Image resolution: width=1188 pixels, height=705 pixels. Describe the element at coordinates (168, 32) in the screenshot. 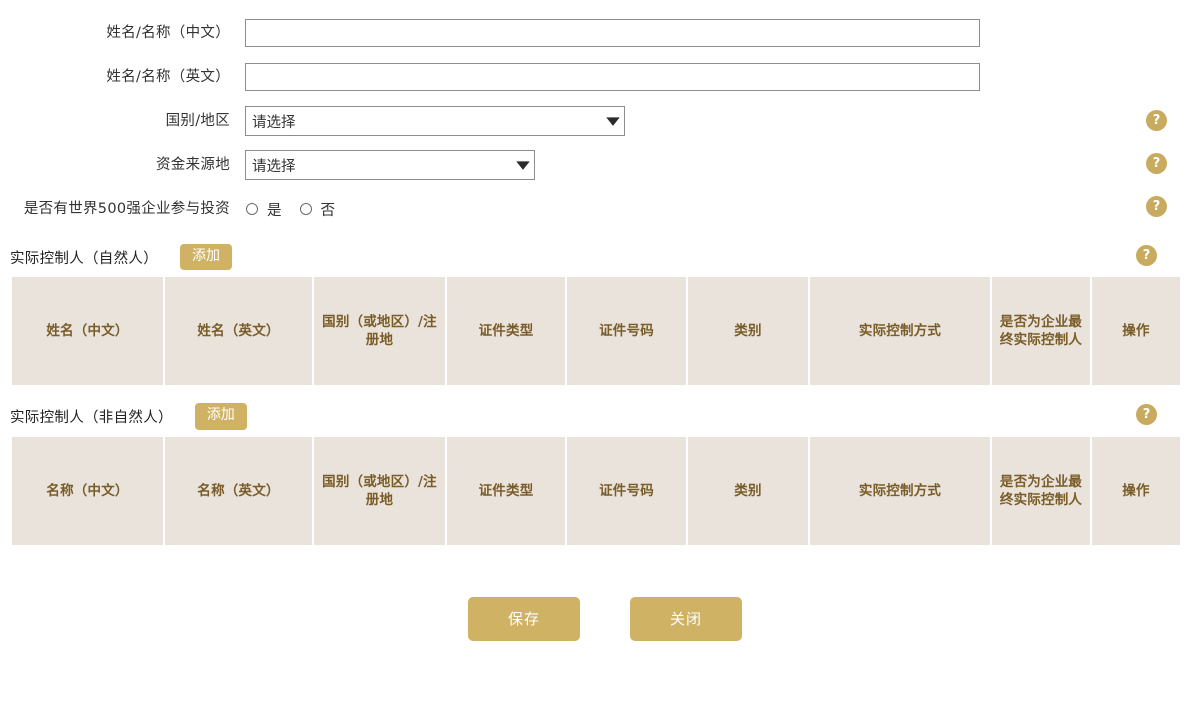

I see `label-name-cn: 姓名/名称（中文）` at that location.